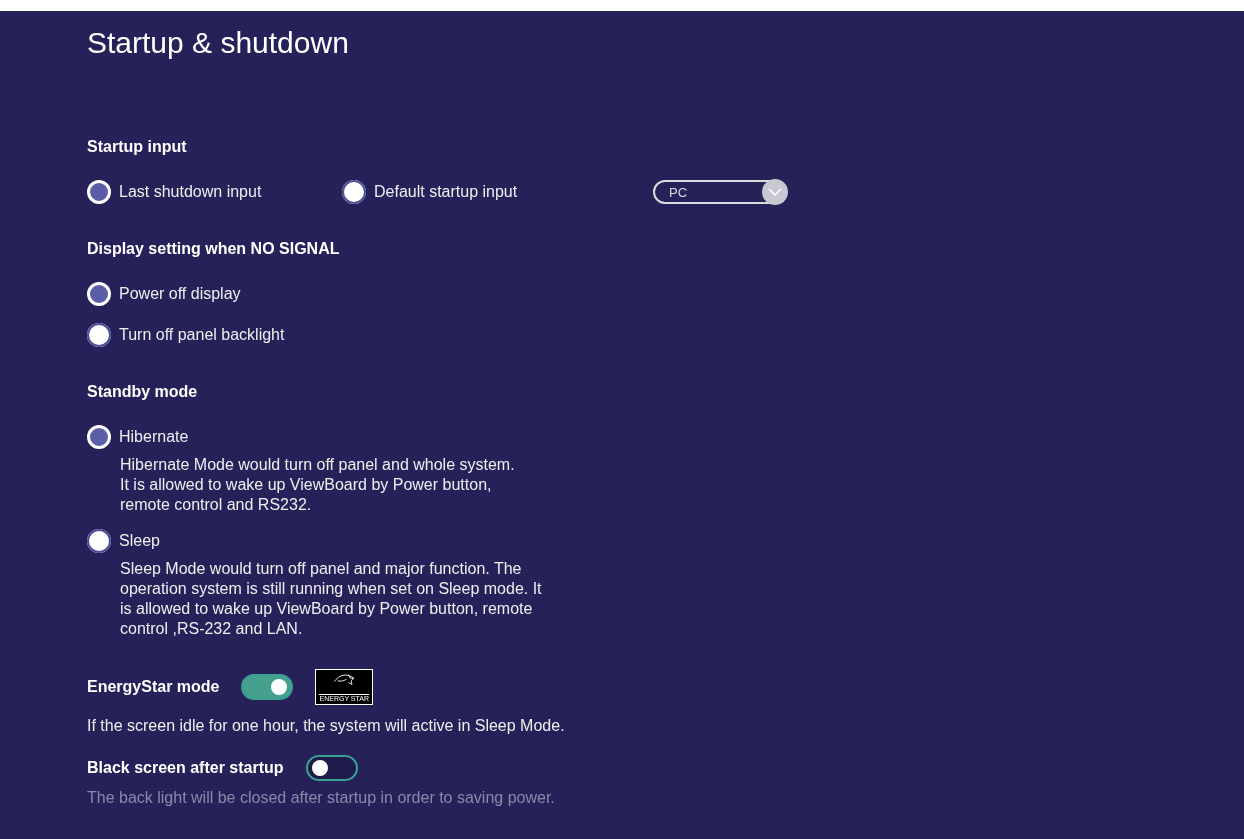 The width and height of the screenshot is (1244, 839). I want to click on radio-label: Default startup input, so click(446, 192).